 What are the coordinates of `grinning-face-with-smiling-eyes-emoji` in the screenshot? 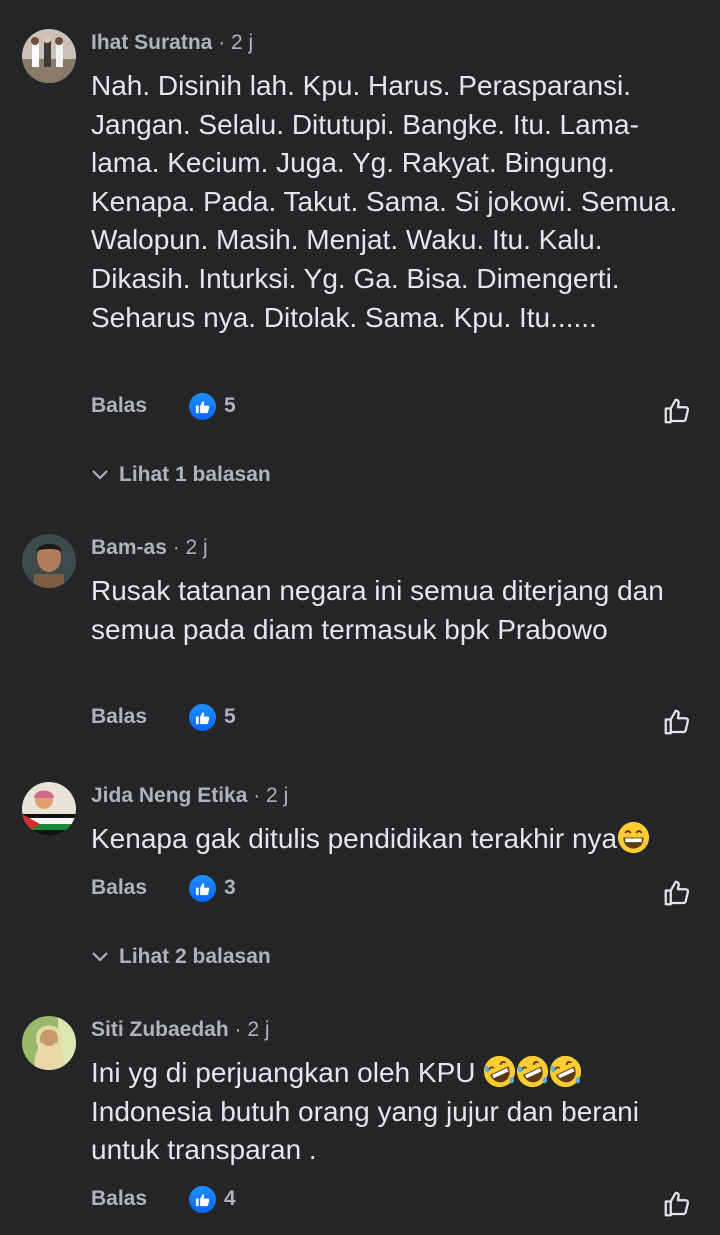 It's located at (634, 837).